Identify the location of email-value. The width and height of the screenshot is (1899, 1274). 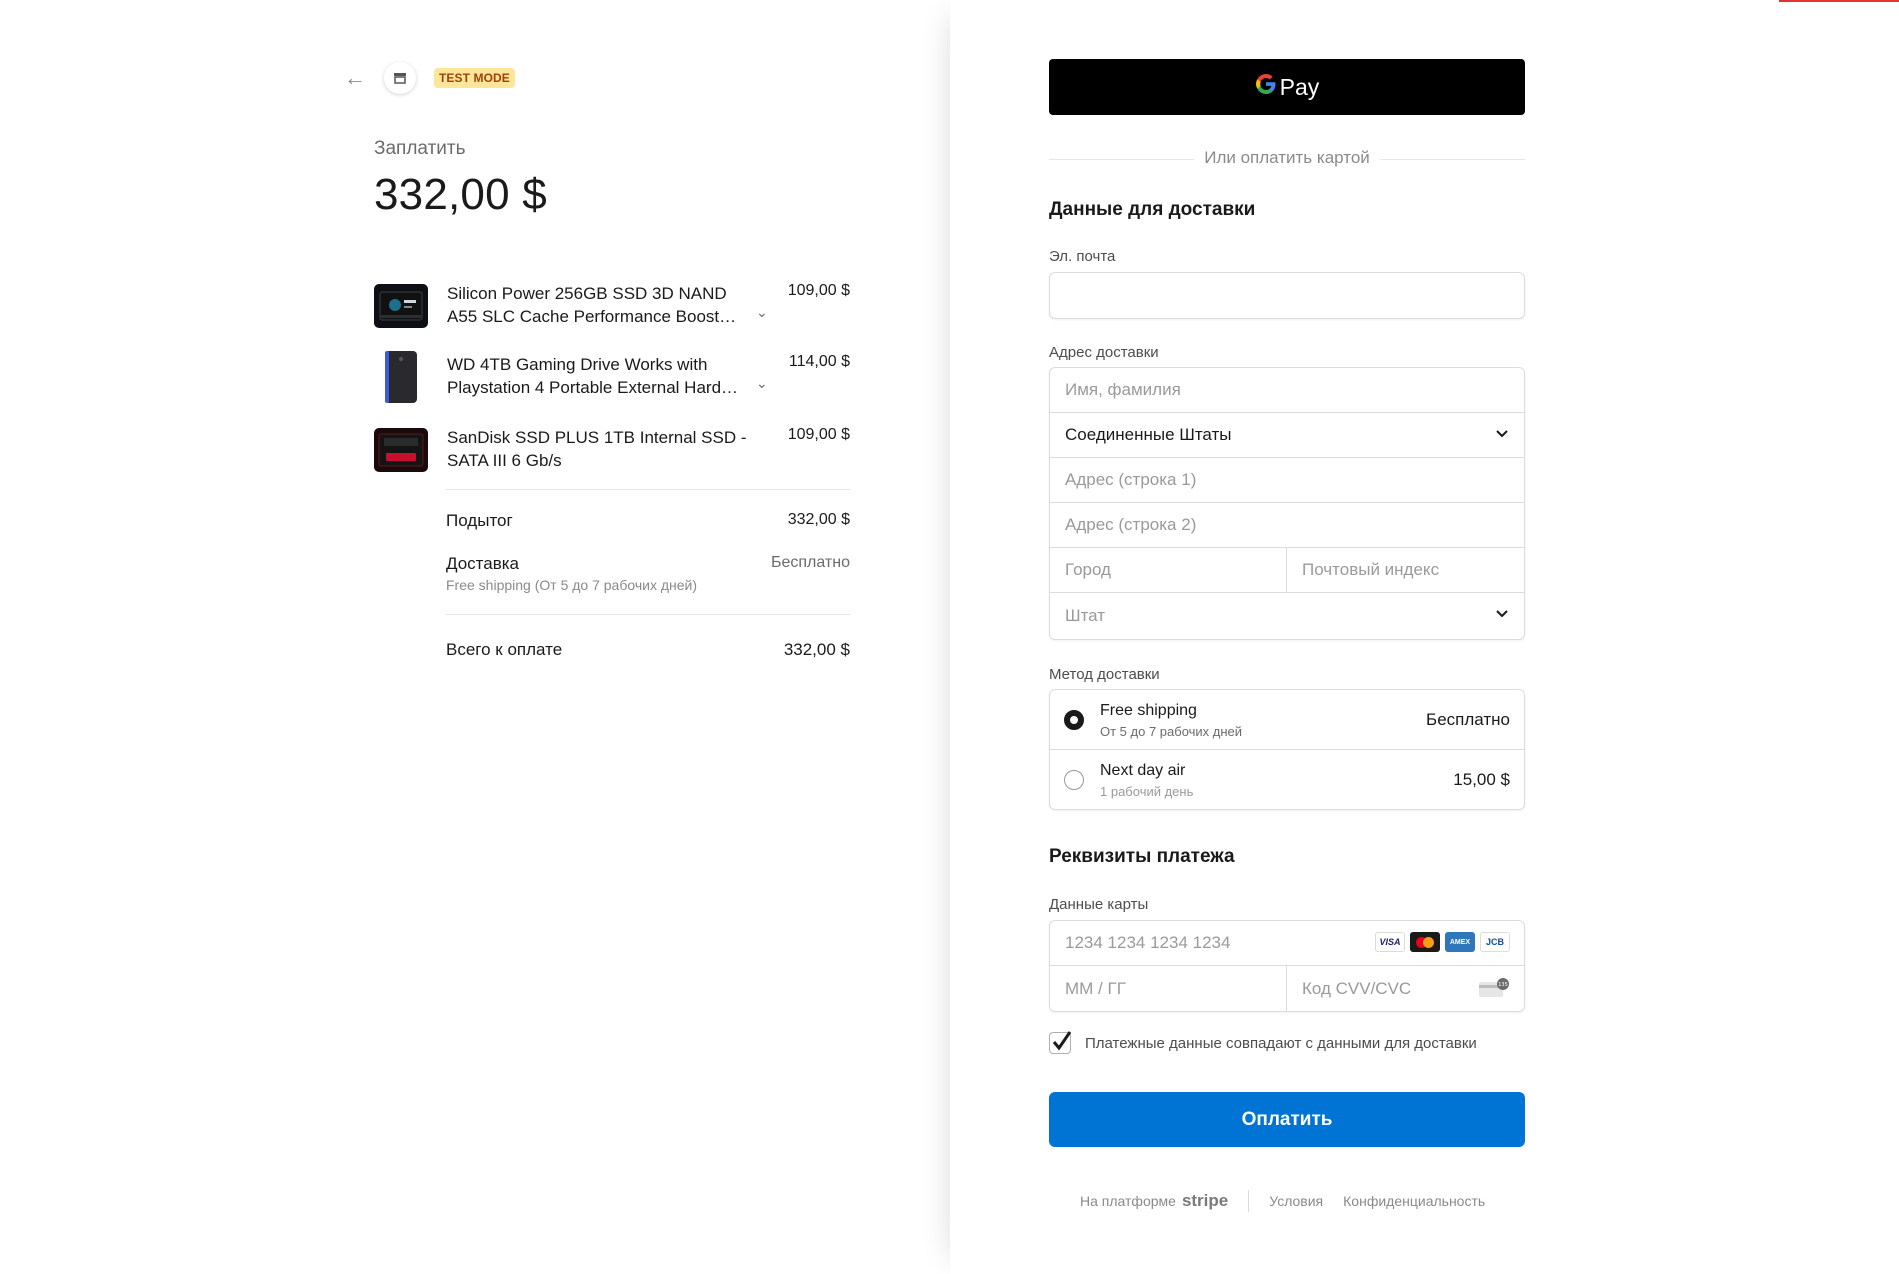
(1287, 295).